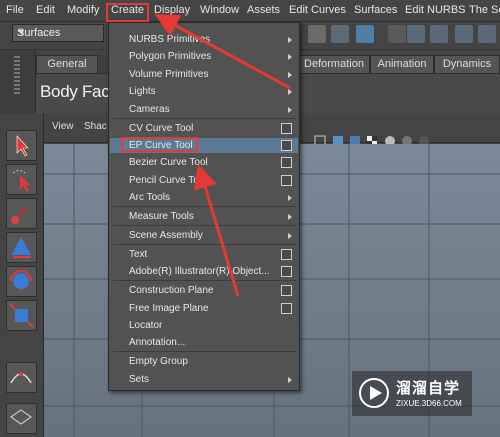  What do you see at coordinates (429, 403) in the screenshot?
I see `watermark-subtitle: ZIXUE.3D66.COM` at bounding box center [429, 403].